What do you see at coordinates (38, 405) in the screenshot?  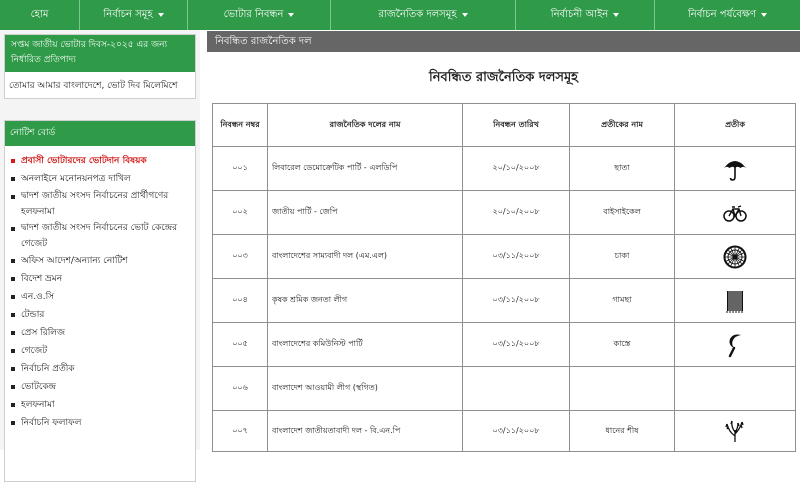 I see `notice-item-label: হলফনামা` at bounding box center [38, 405].